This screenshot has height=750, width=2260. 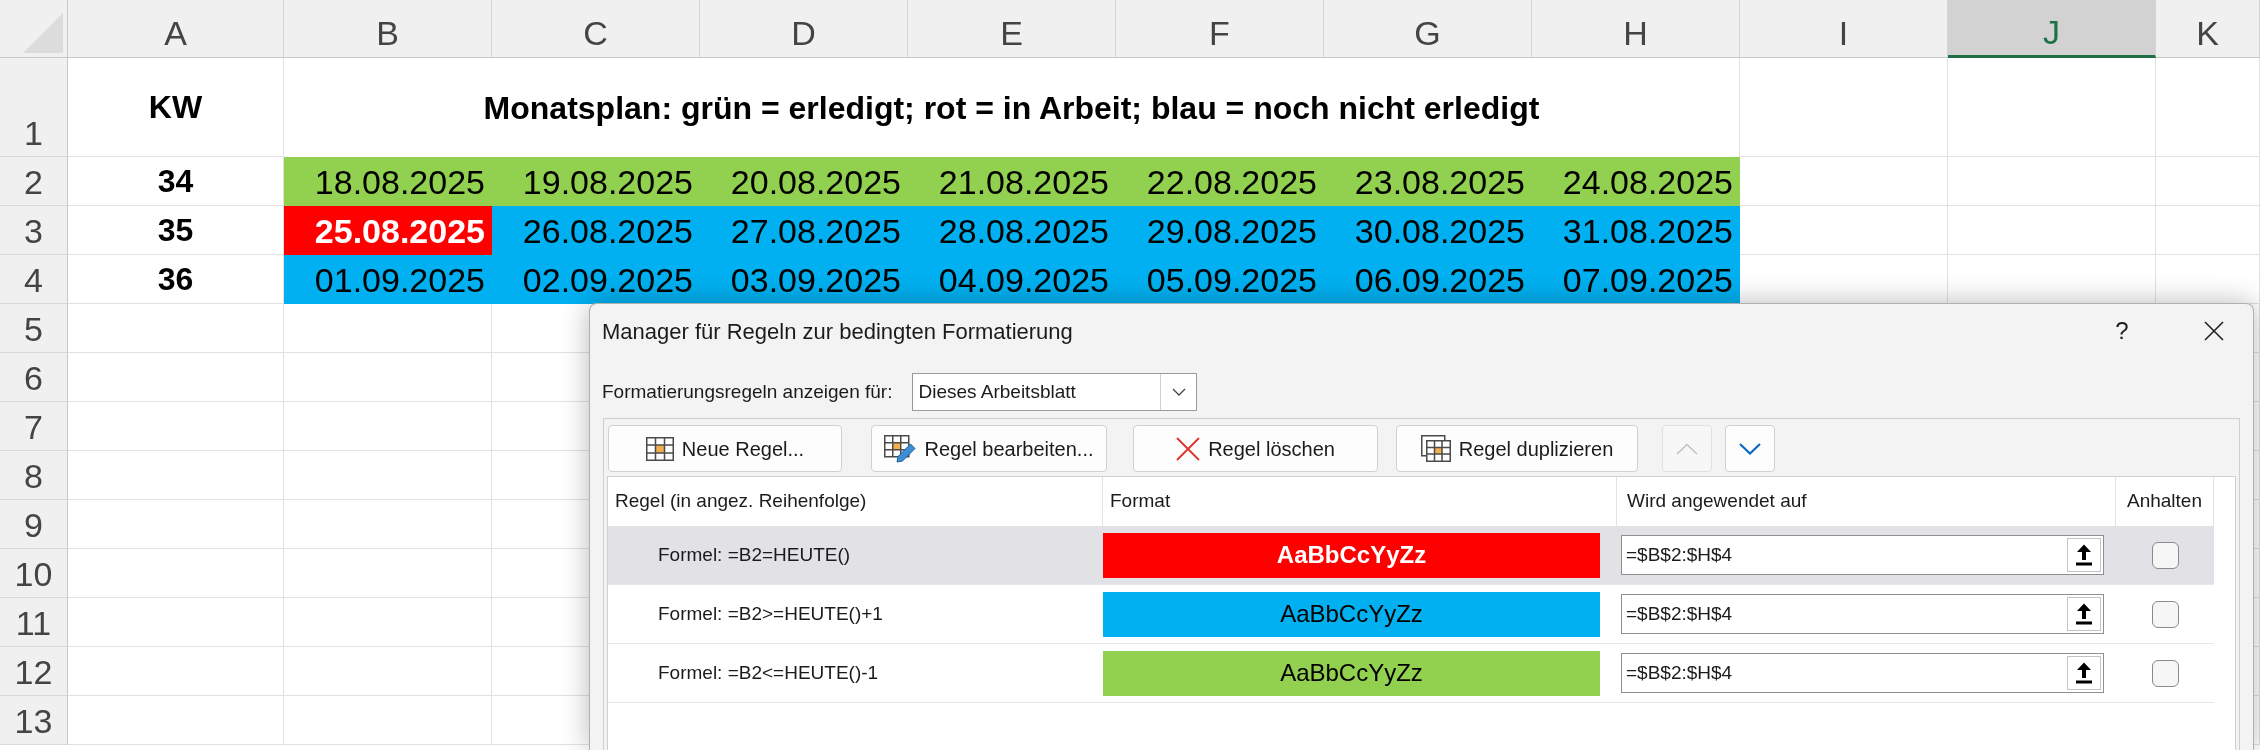 What do you see at coordinates (34, 622) in the screenshot?
I see `row-header: 11` at bounding box center [34, 622].